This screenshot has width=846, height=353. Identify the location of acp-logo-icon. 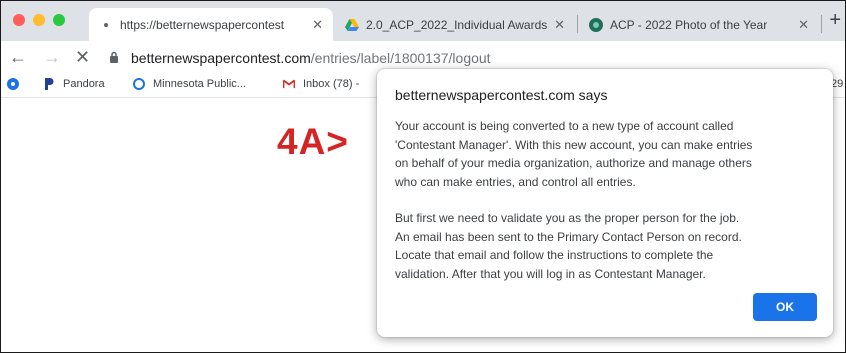
(596, 24).